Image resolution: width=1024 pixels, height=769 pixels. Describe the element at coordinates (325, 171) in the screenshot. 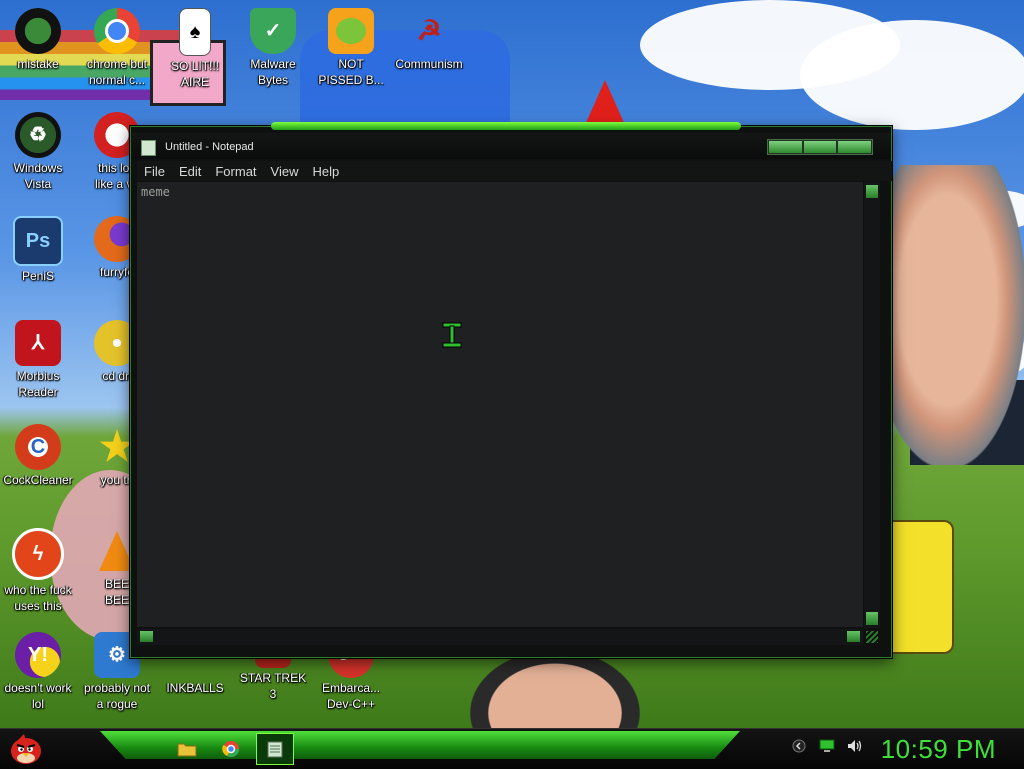

I see `menu-help: Help` at that location.